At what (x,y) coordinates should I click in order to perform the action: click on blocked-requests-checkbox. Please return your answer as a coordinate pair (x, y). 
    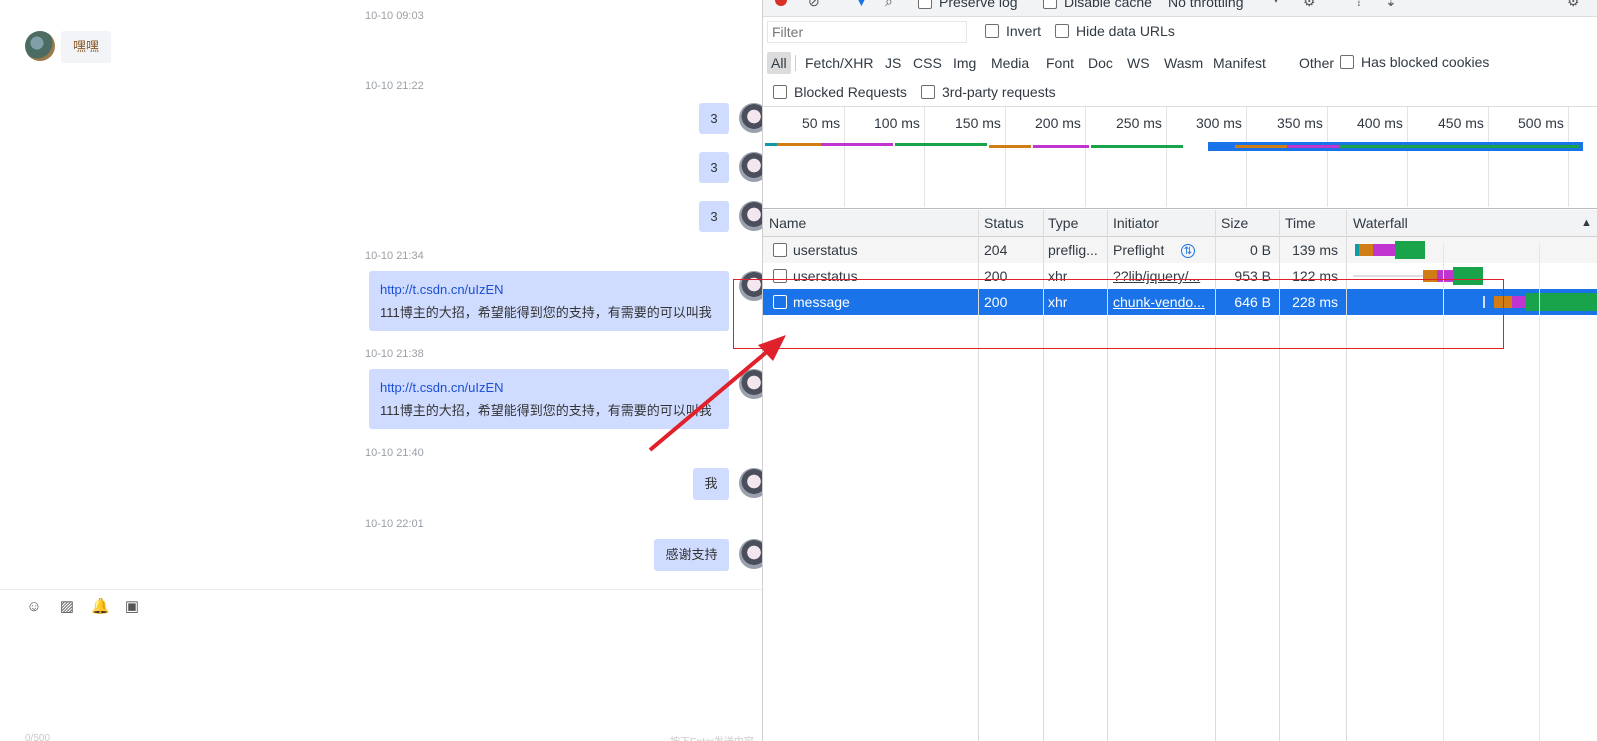
    Looking at the image, I should click on (780, 92).